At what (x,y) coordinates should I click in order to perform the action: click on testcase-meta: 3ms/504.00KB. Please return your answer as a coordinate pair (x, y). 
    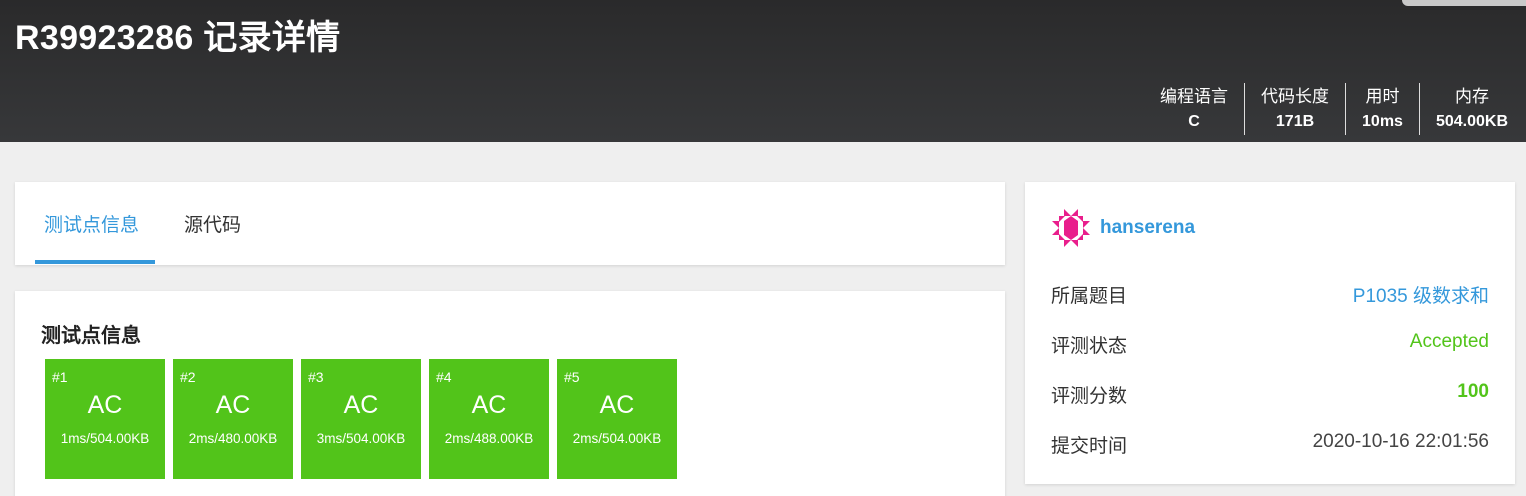
    Looking at the image, I should click on (361, 438).